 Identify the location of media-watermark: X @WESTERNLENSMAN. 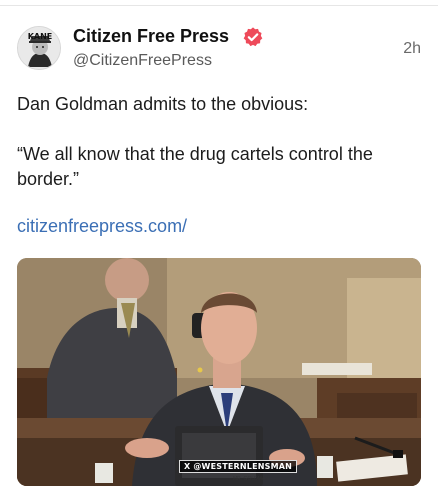
(238, 466).